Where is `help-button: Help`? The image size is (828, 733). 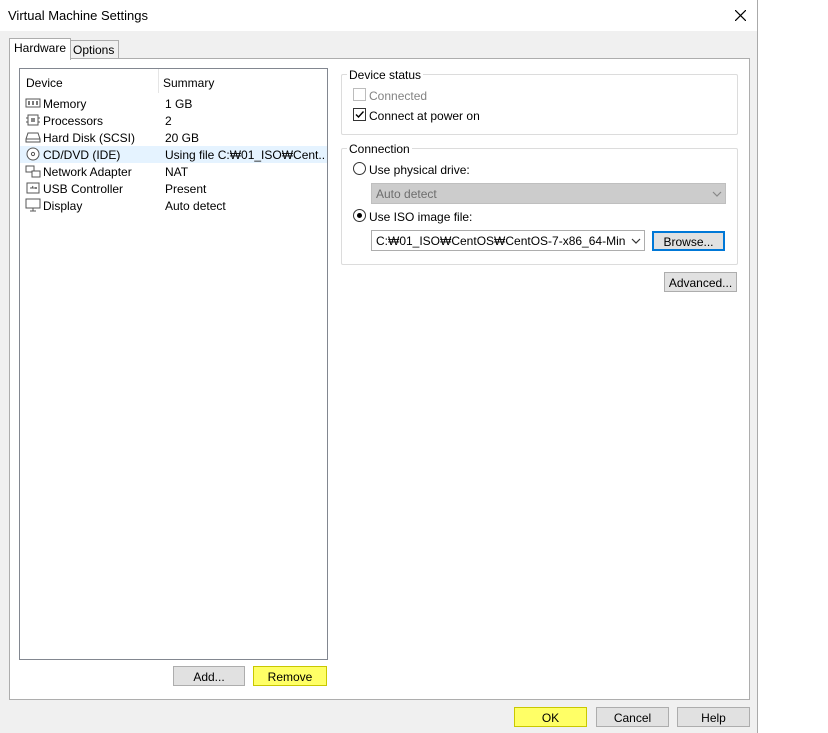 help-button: Help is located at coordinates (713, 717).